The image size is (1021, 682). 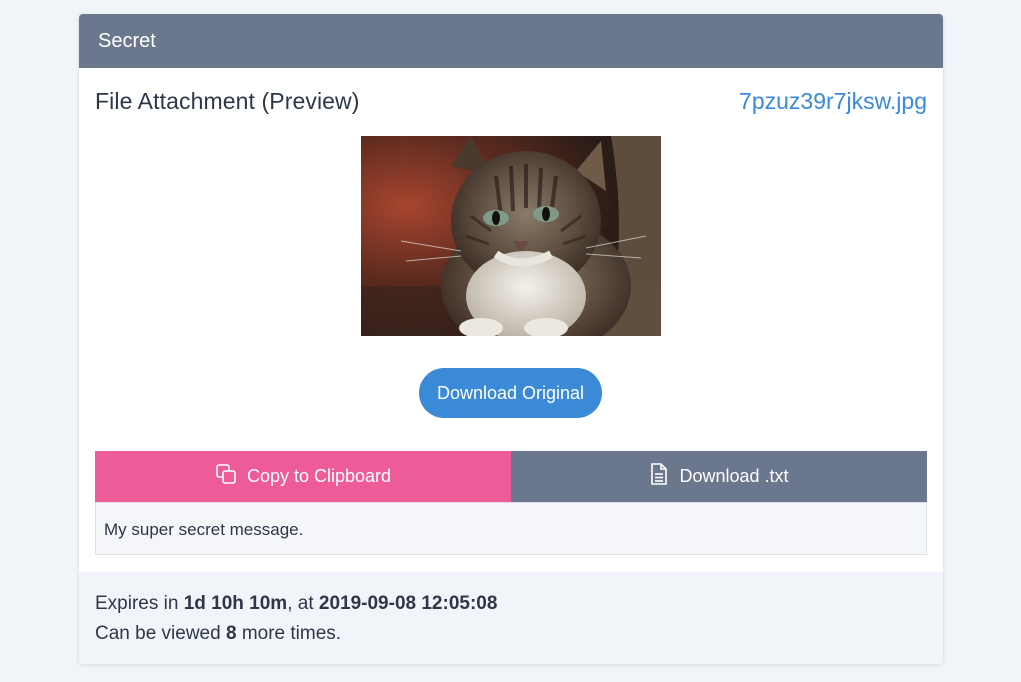 What do you see at coordinates (833, 101) in the screenshot?
I see `attachment-filename-link: 7pzuz39r7jksw.jpg` at bounding box center [833, 101].